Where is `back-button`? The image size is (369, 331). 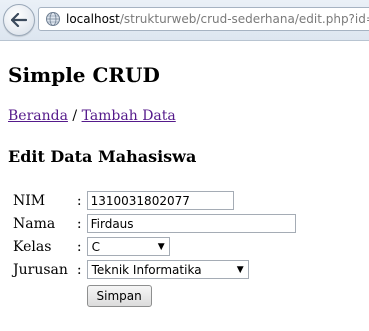 back-button is located at coordinates (19, 20).